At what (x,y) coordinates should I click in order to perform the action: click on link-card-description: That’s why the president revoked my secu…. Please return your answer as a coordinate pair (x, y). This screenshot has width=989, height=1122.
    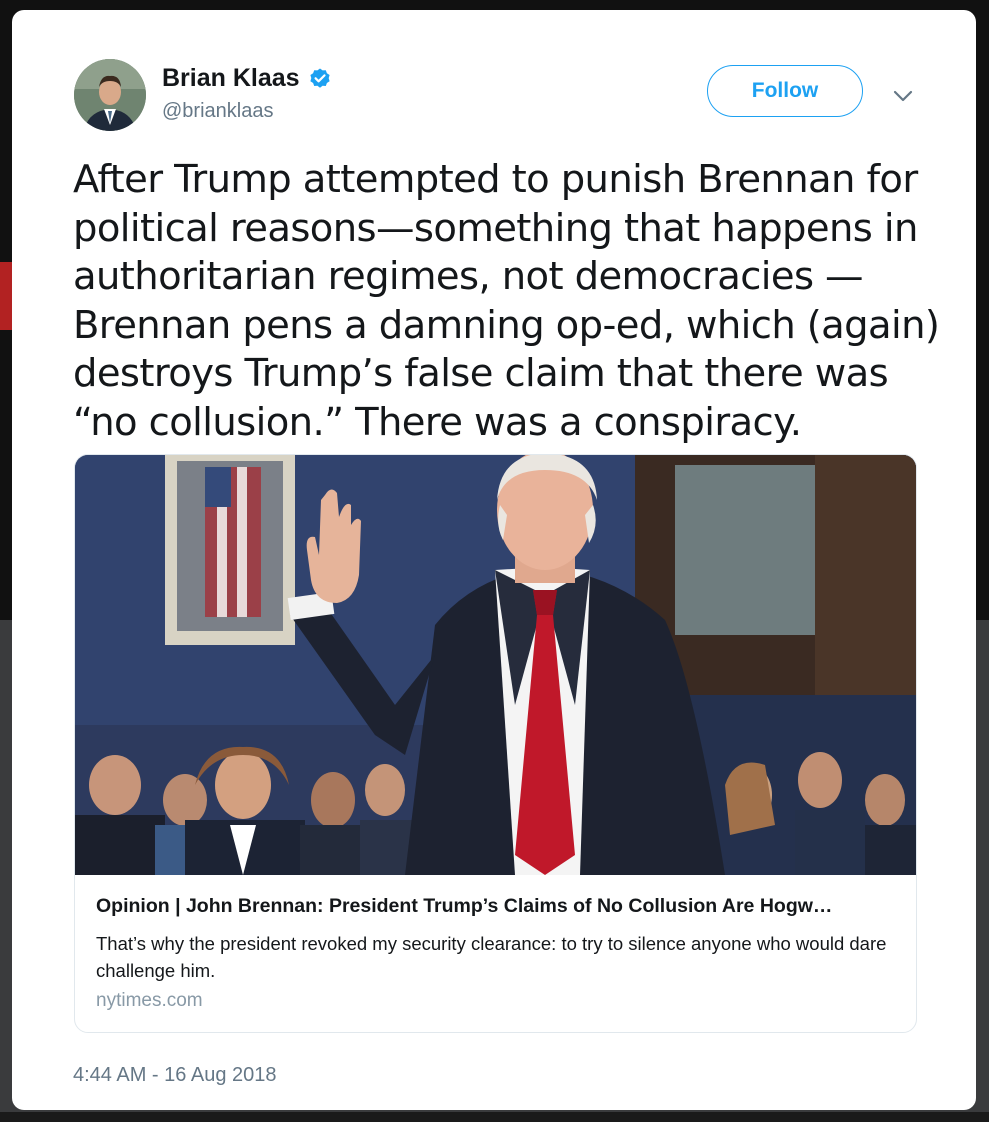
    Looking at the image, I should click on (491, 957).